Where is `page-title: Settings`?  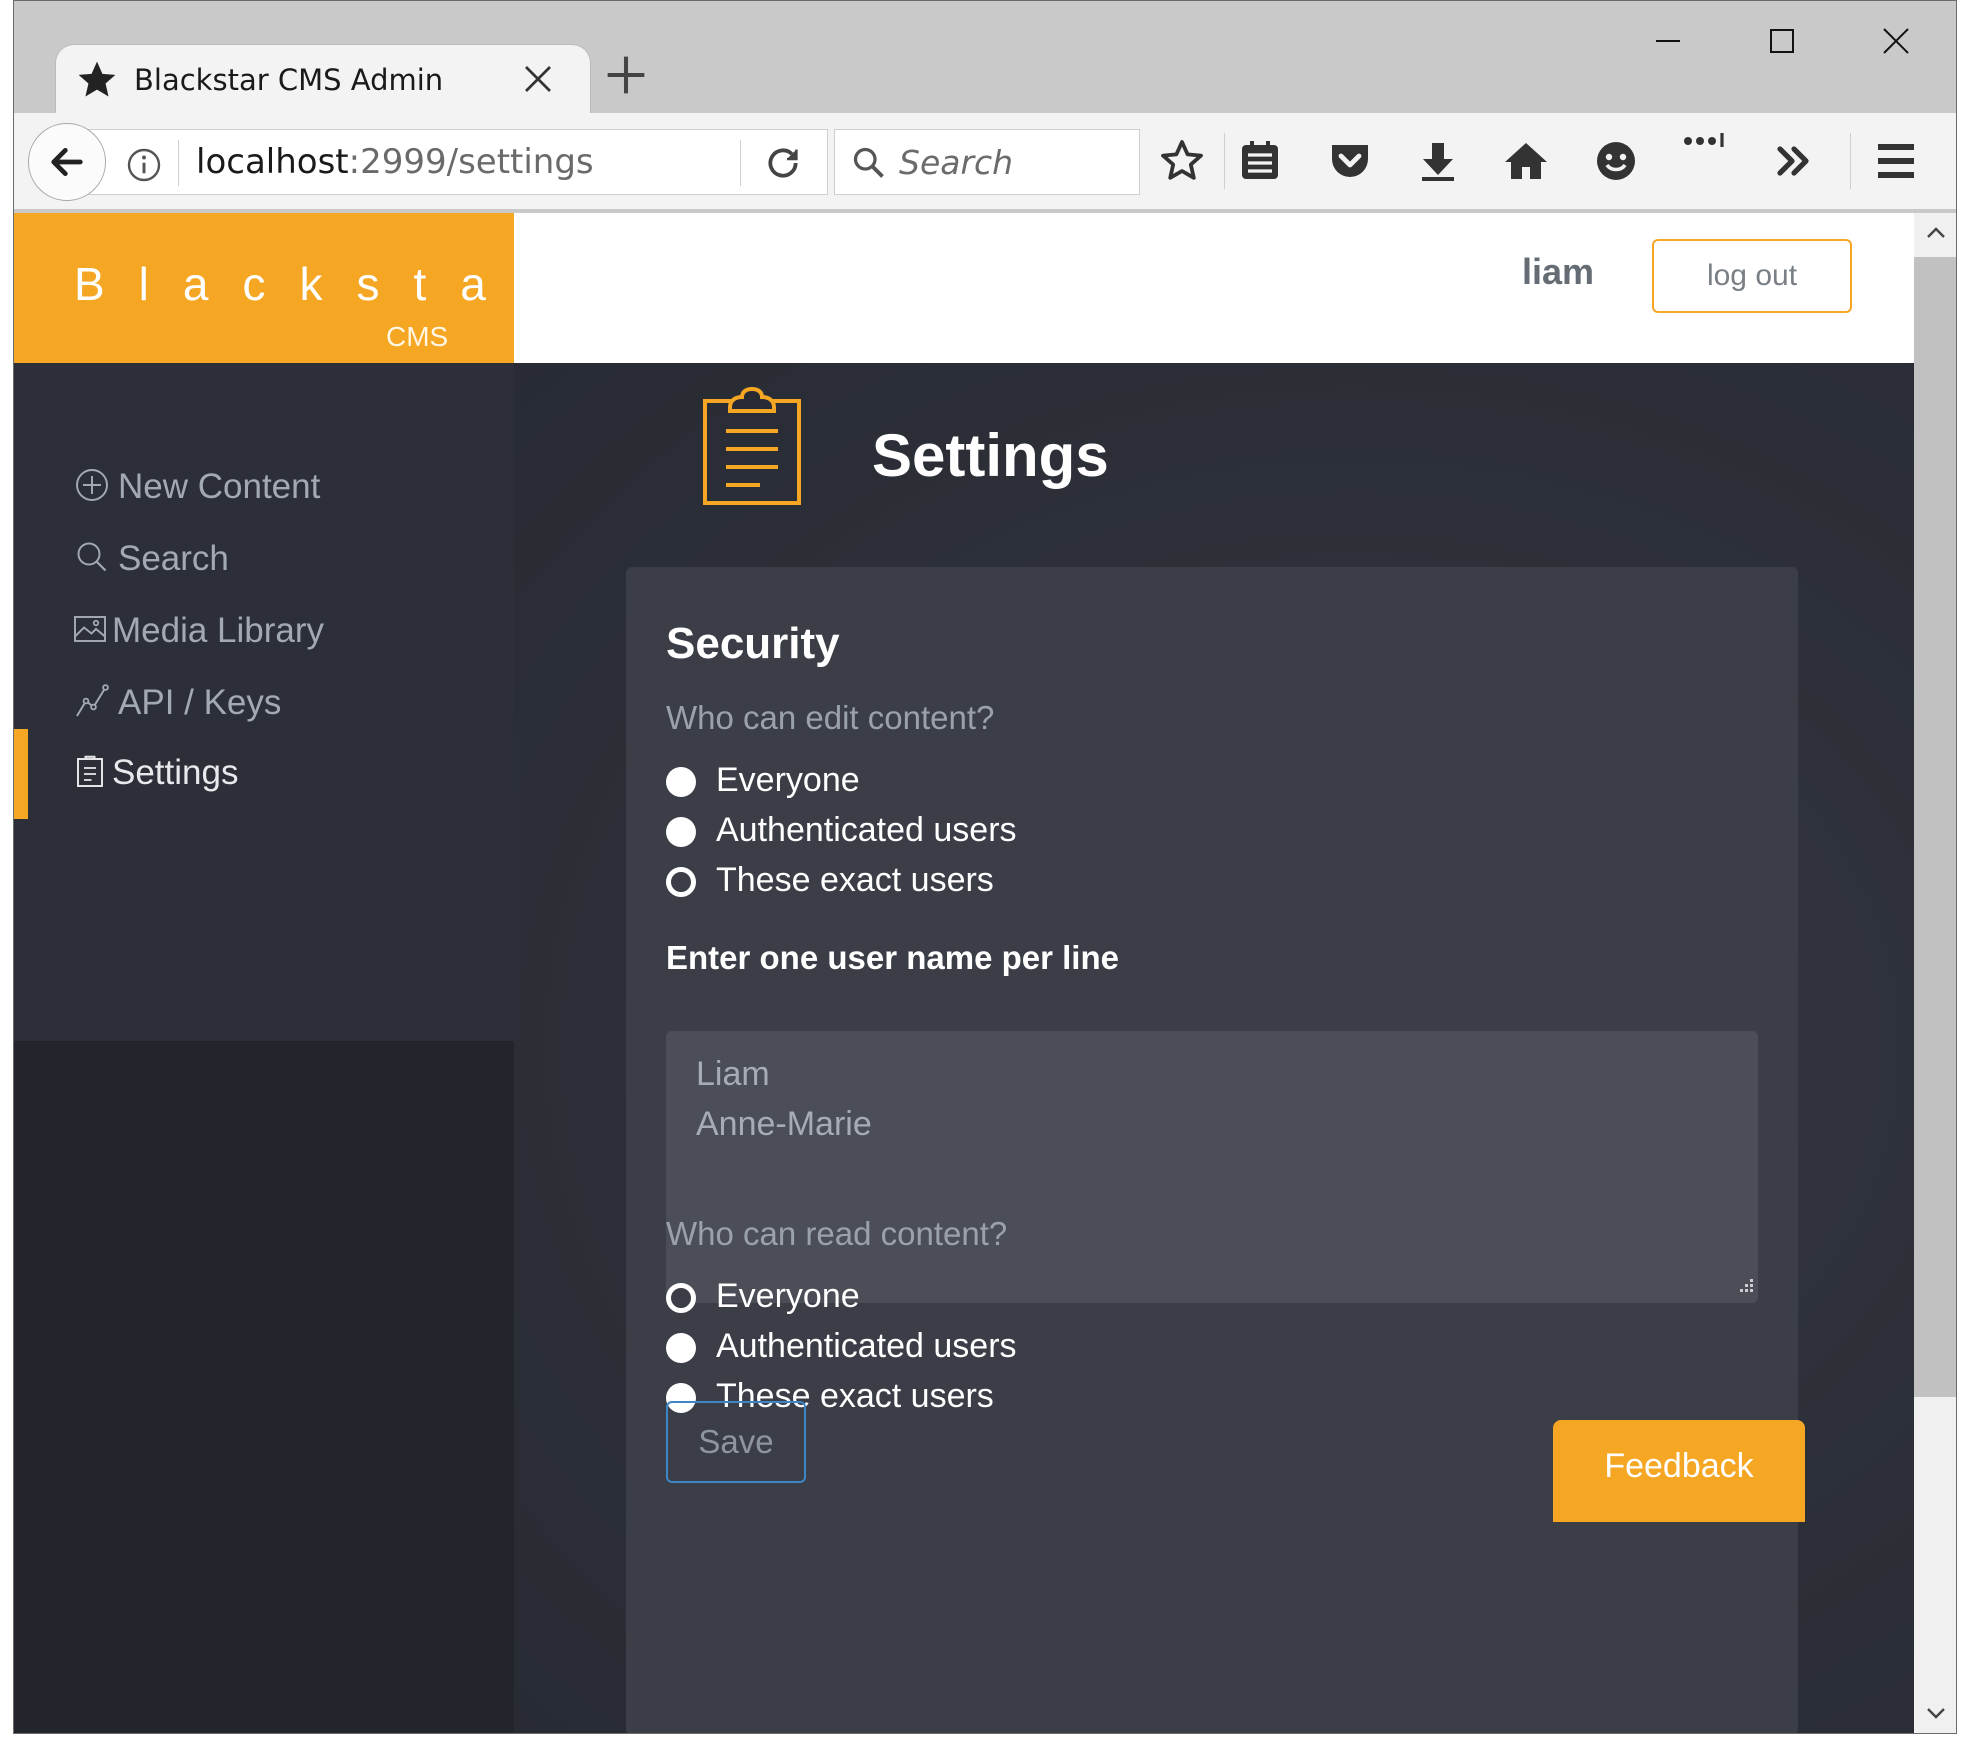
page-title: Settings is located at coordinates (990, 455).